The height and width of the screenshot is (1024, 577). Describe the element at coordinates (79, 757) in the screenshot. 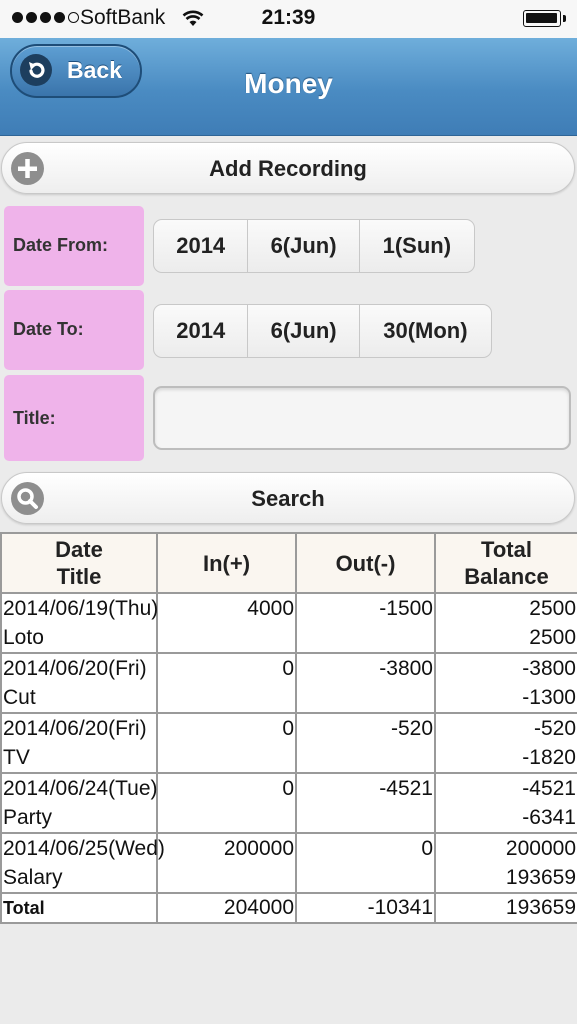

I see `row-title-link: TV` at that location.